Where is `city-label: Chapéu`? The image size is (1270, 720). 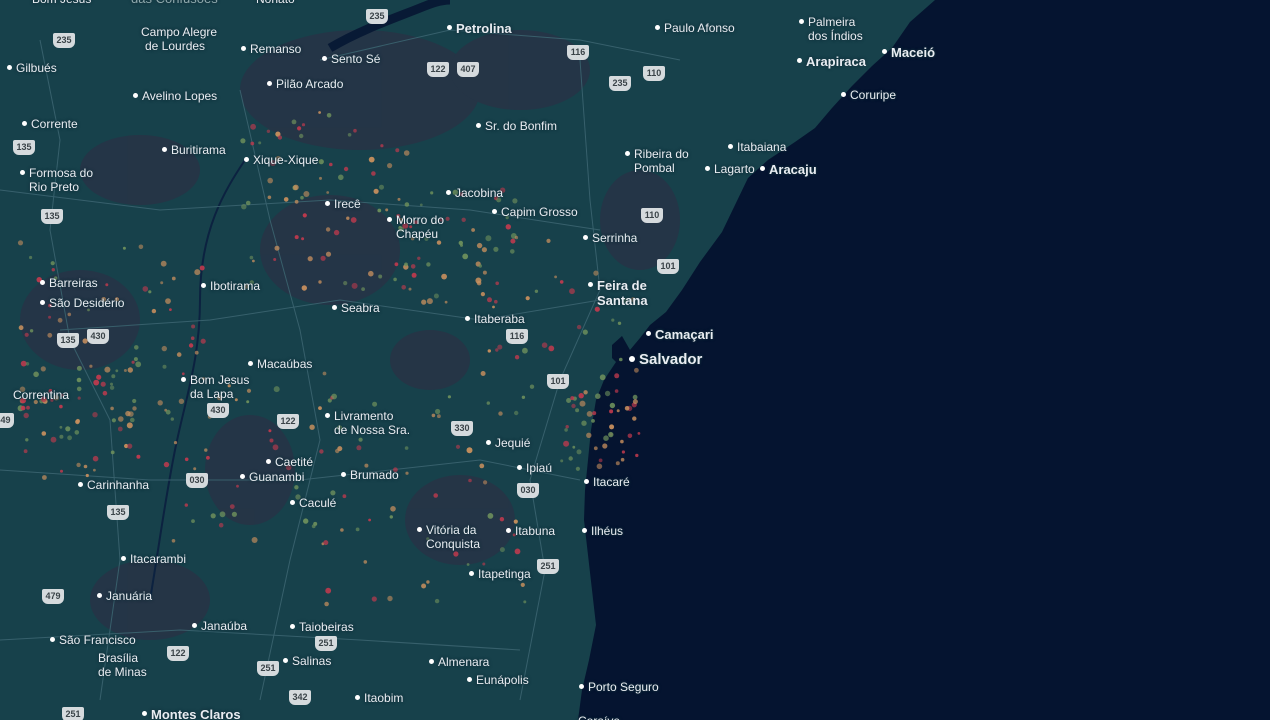 city-label: Chapéu is located at coordinates (417, 234).